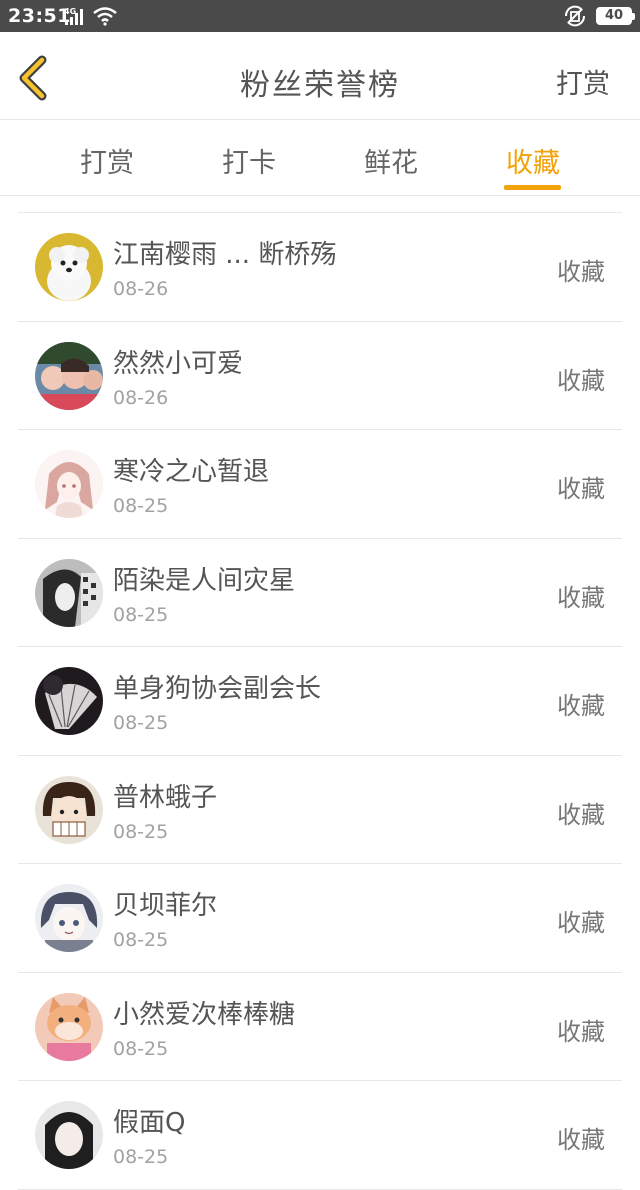  I want to click on tab-flowers: 鲜花, so click(391, 160).